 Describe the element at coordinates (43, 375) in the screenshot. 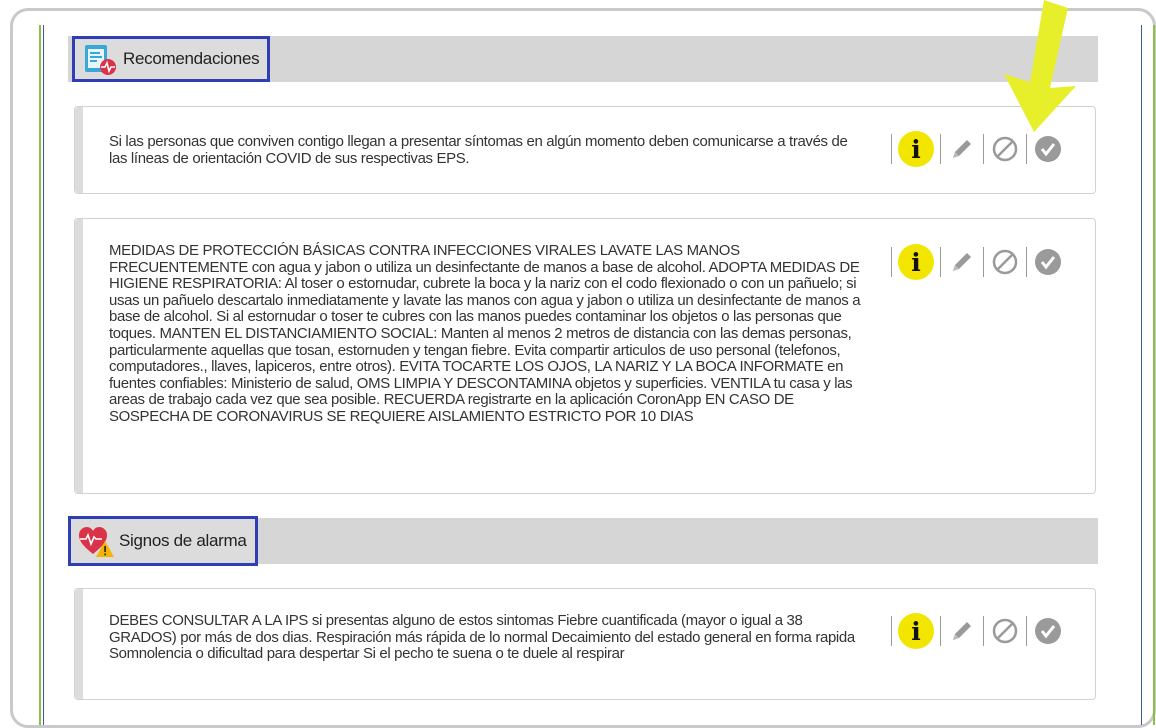

I see `left-blue-border` at that location.